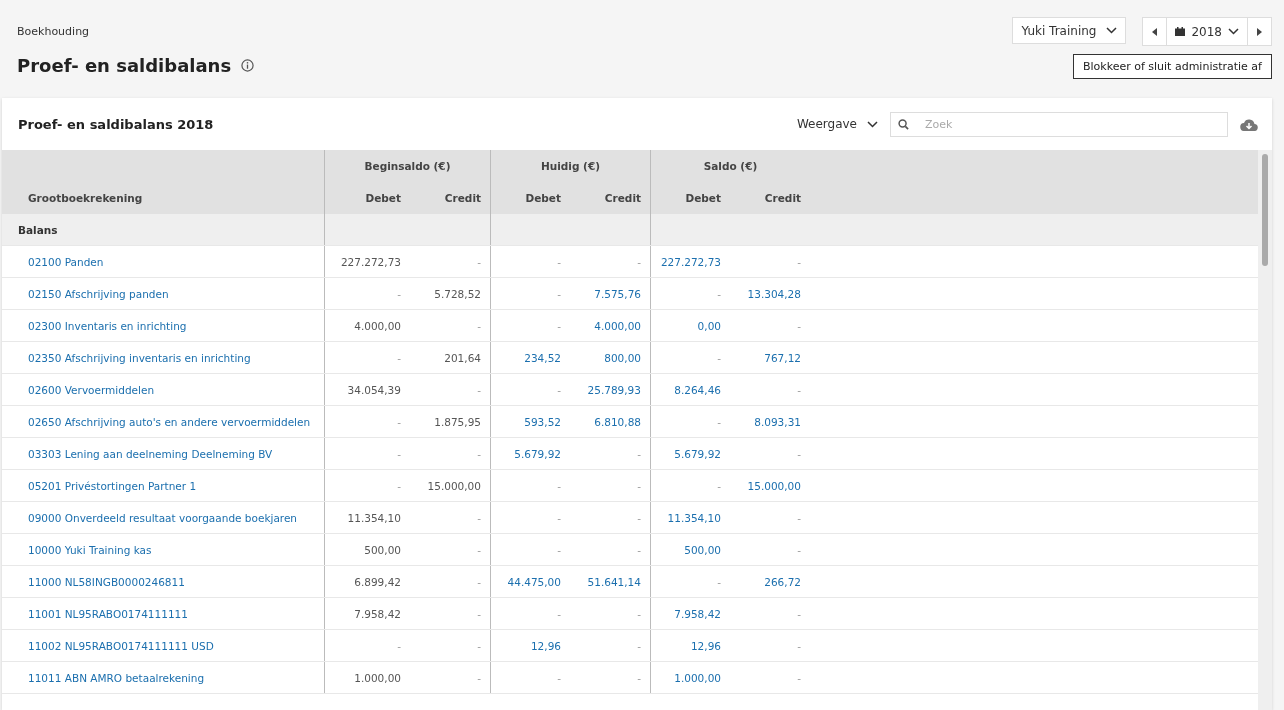  What do you see at coordinates (169, 421) in the screenshot?
I see `account-link: 02650 Afschrijving auto's en andere vervoermiddelen` at bounding box center [169, 421].